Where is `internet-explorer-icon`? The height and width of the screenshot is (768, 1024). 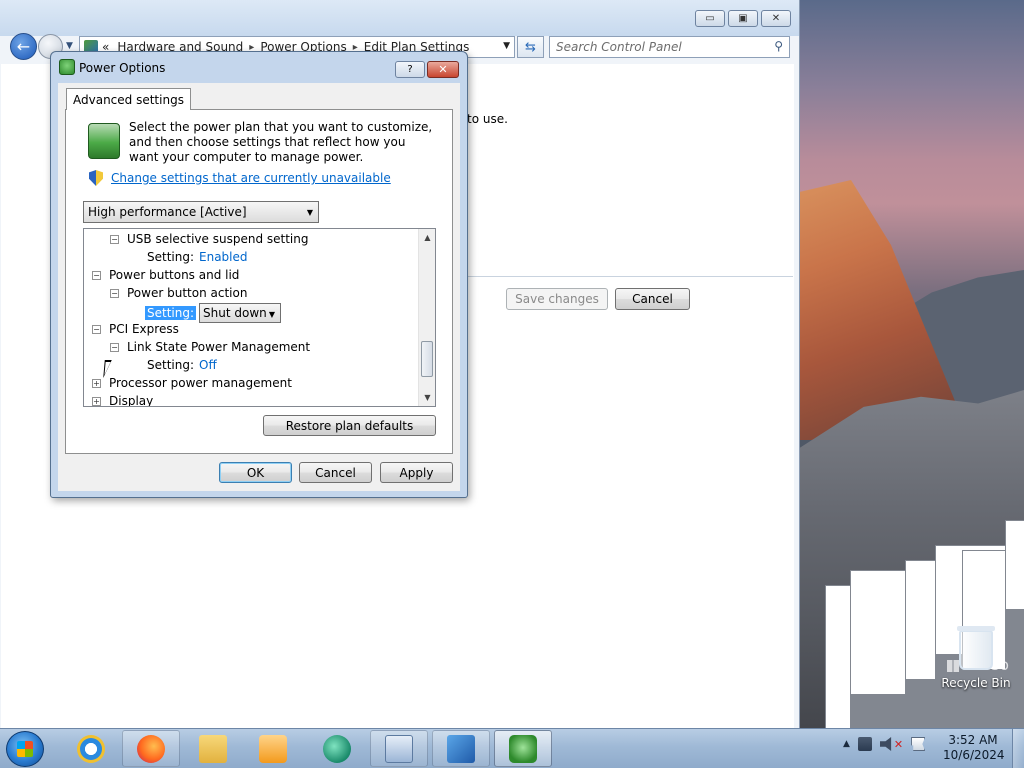 internet-explorer-icon is located at coordinates (91, 748).